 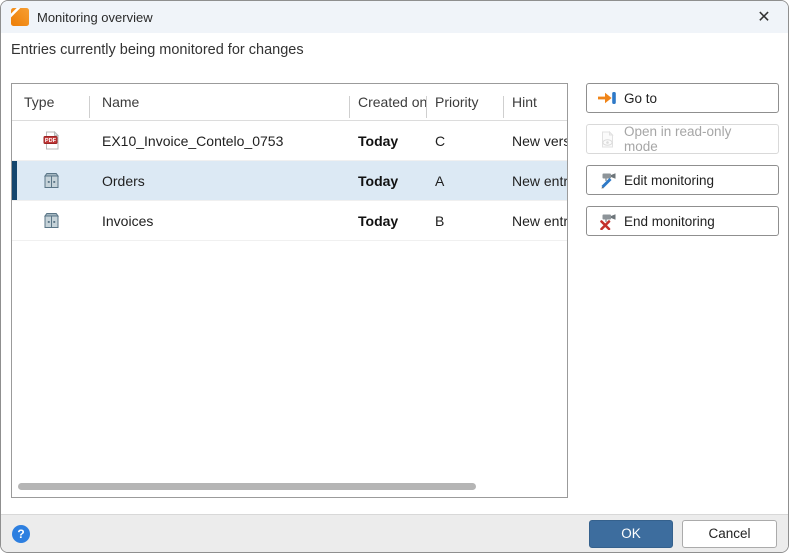 What do you see at coordinates (394, 533) in the screenshot?
I see `footer-bar: ? OK Cancel` at bounding box center [394, 533].